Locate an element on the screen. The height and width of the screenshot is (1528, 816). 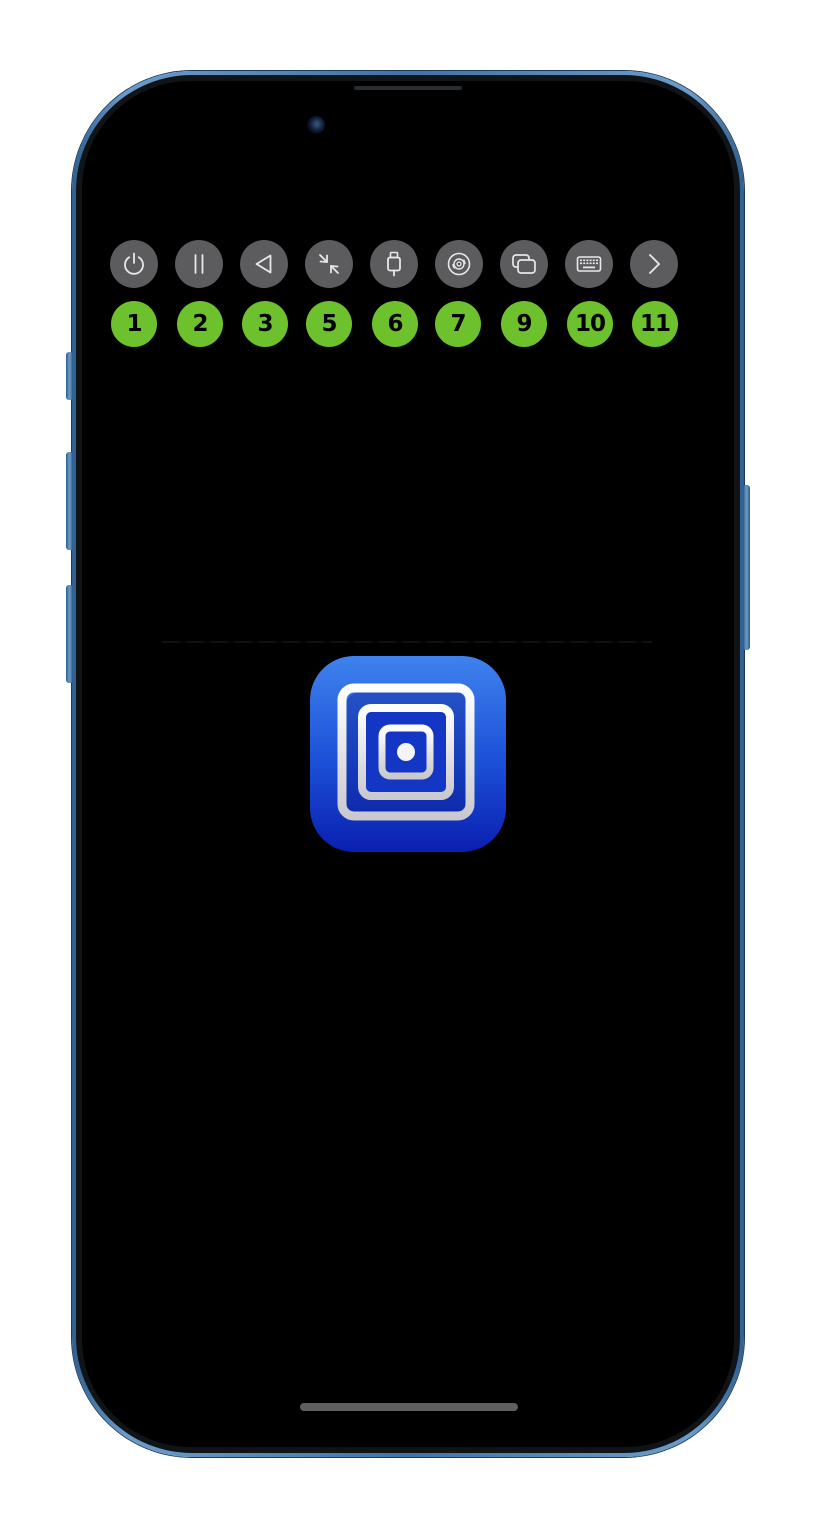
keyboard-button is located at coordinates (589, 264).